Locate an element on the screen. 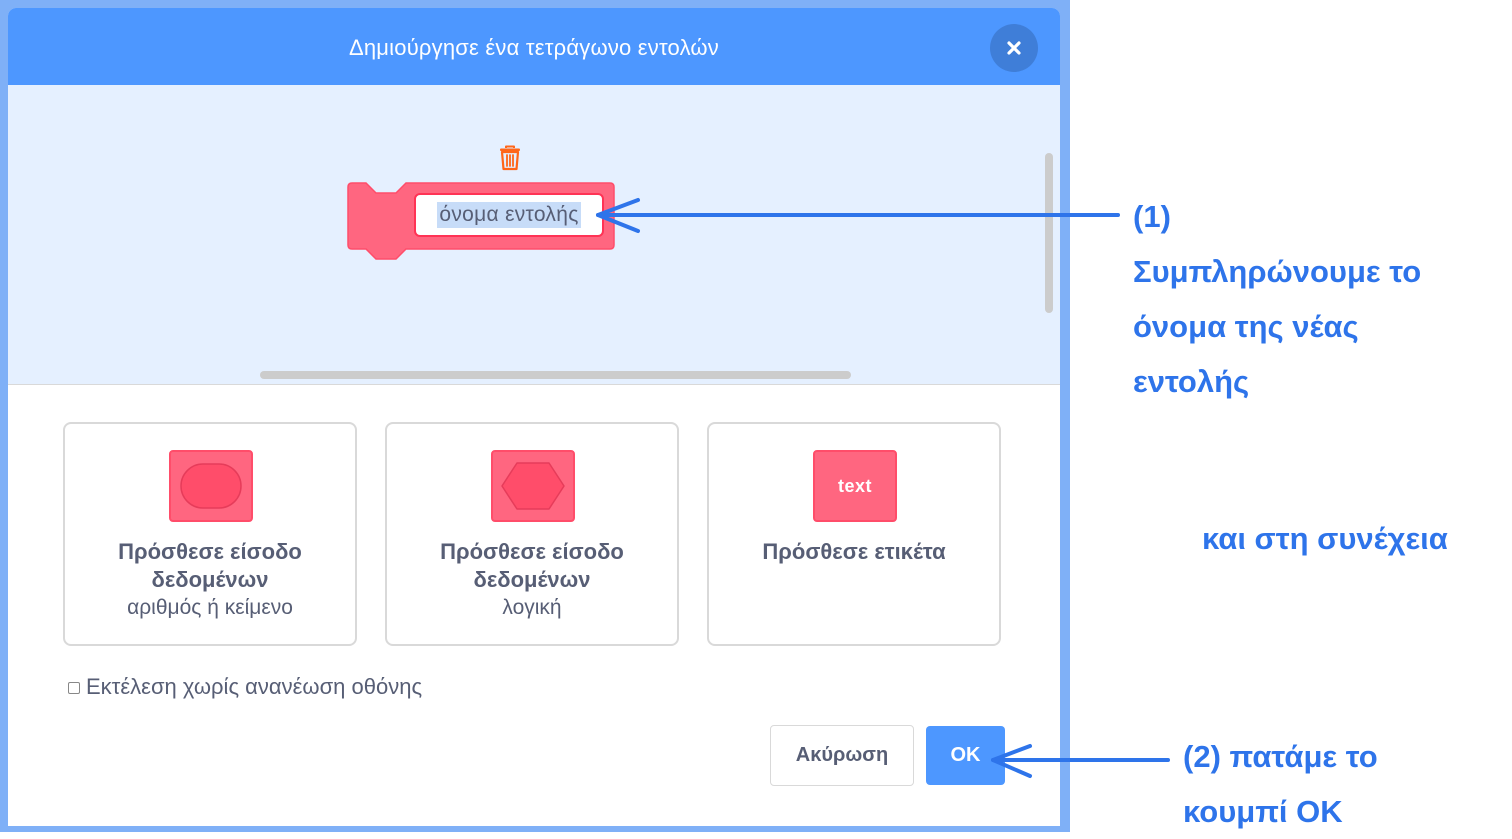  cancel-button: Ακύρωση is located at coordinates (842, 755).